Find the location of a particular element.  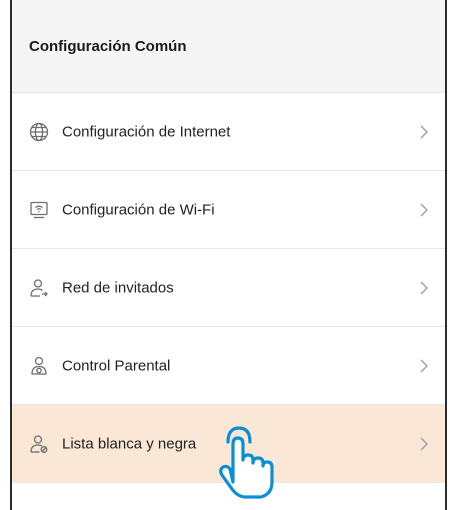

menu-item-internet-settings: Configuración de Internet is located at coordinates (228, 132).